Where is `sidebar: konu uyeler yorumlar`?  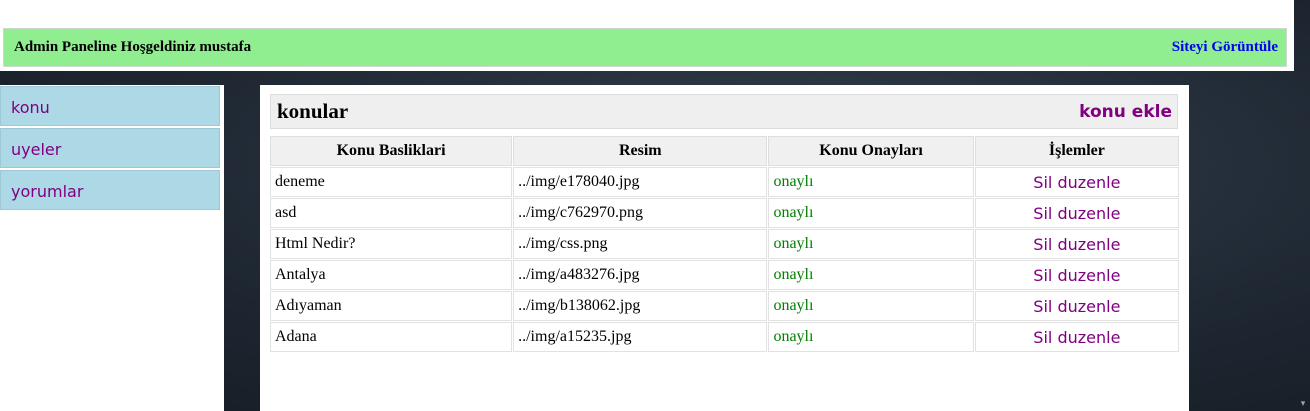
sidebar: konu uyeler yorumlar is located at coordinates (112, 248).